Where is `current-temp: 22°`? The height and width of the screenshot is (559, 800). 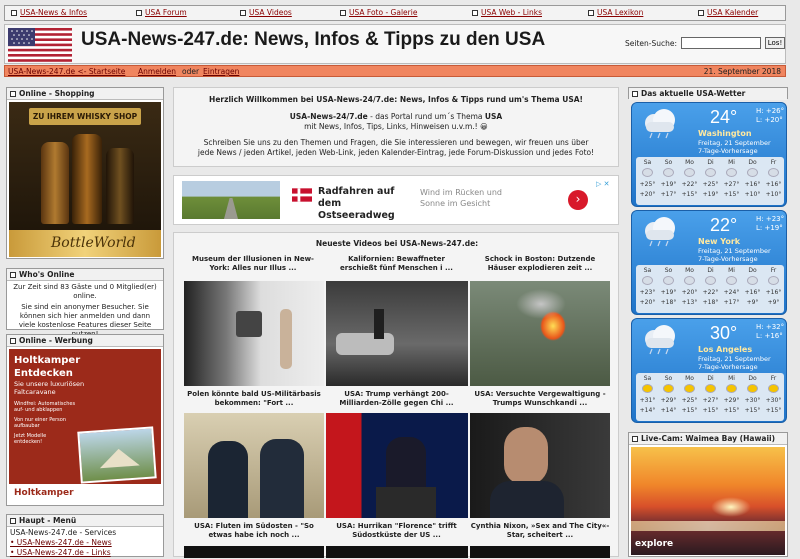 current-temp: 22° is located at coordinates (724, 225).